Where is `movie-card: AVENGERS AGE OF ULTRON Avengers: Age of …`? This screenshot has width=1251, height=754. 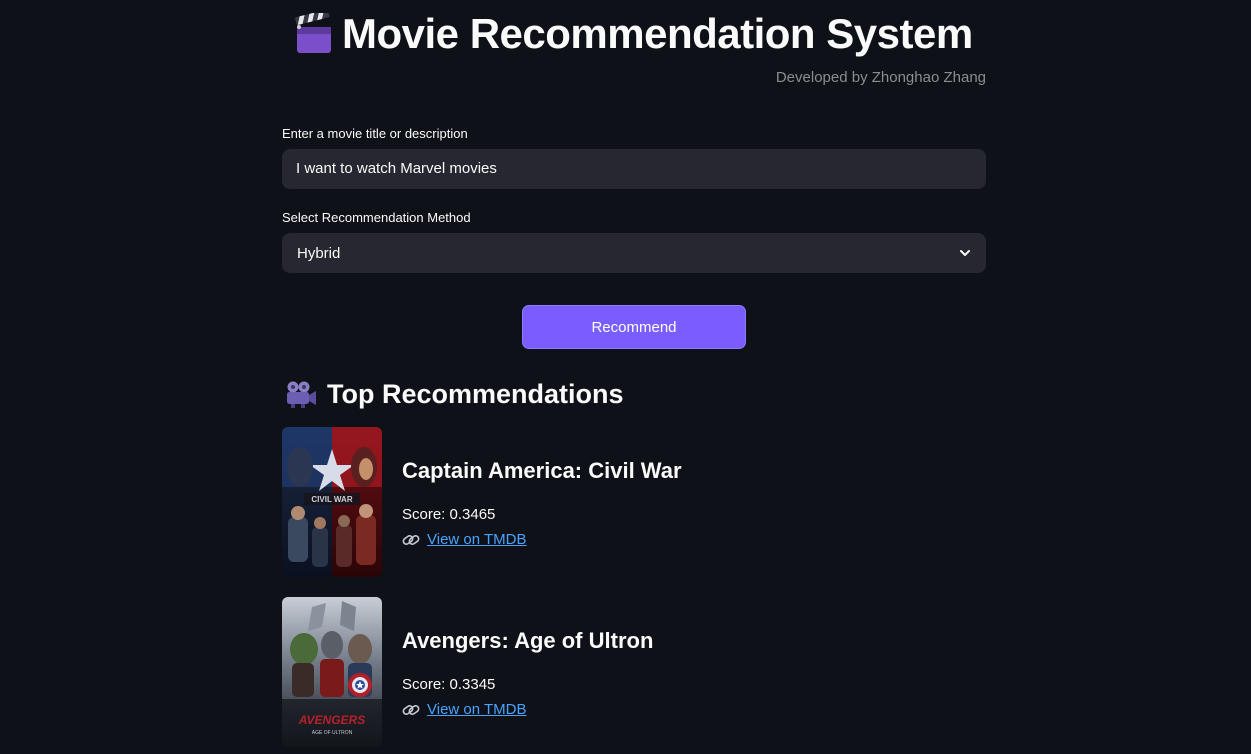 movie-card: AVENGERS AGE OF ULTRON Avengers: Age of … is located at coordinates (634, 672).